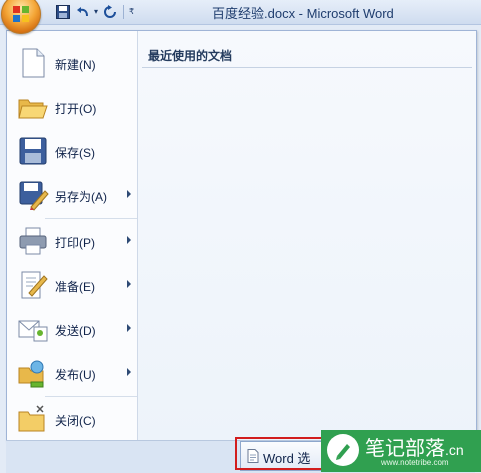  What do you see at coordinates (281, 453) in the screenshot?
I see `highlight-box` at bounding box center [281, 453].